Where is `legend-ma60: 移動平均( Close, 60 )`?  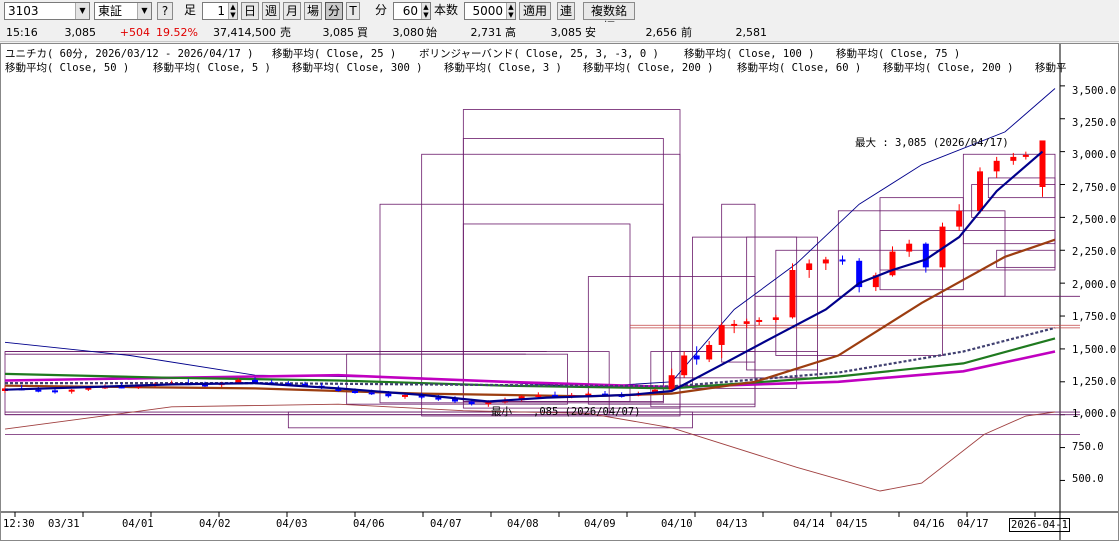
legend-ma60: 移動平均( Close, 60 ) is located at coordinates (799, 68).